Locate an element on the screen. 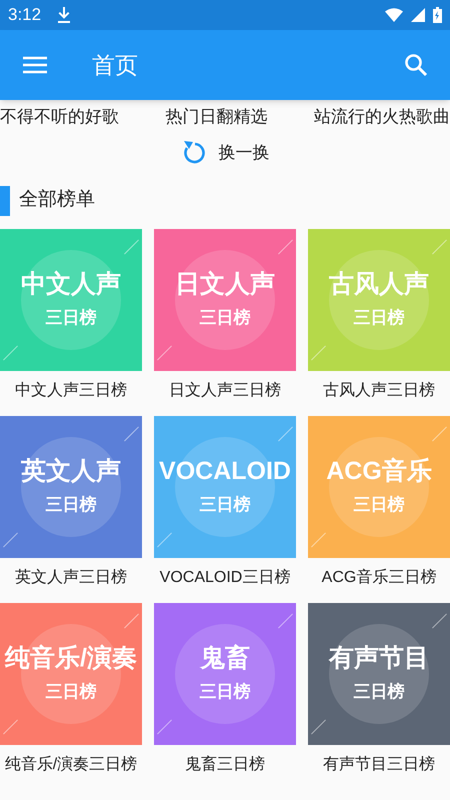  cover-title: 有声节目 is located at coordinates (379, 657).